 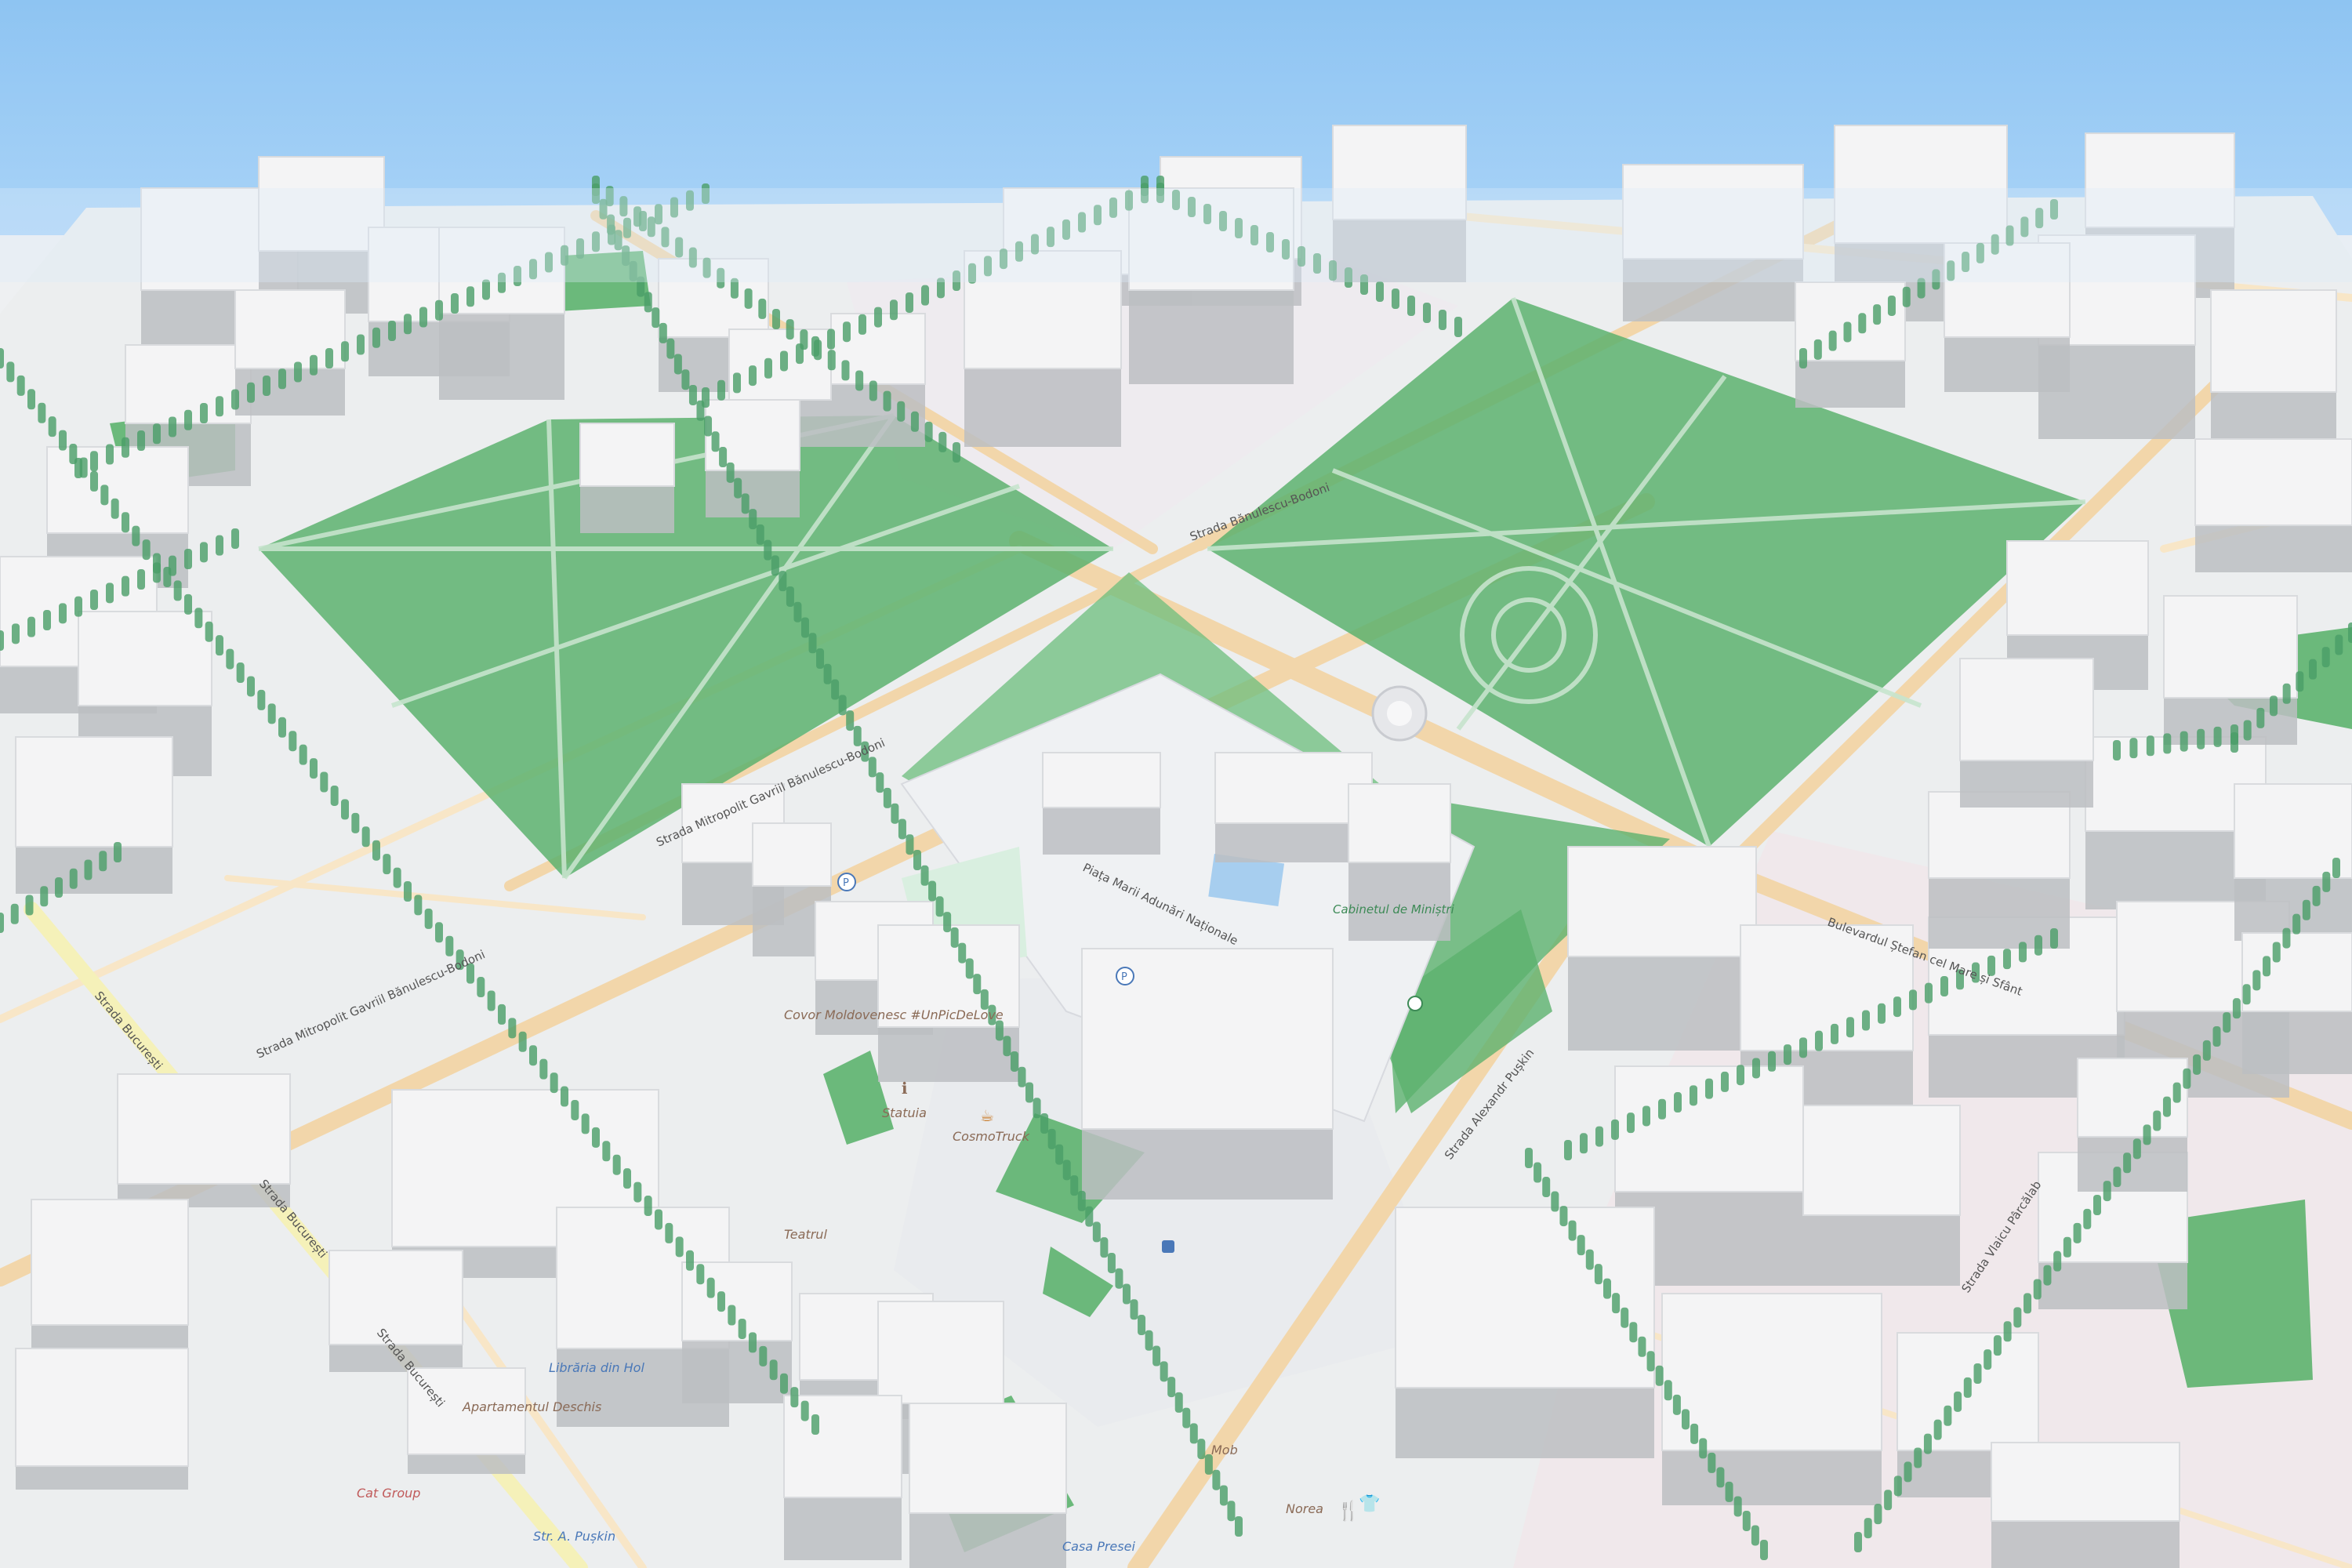 What do you see at coordinates (806, 1234) in the screenshot?
I see `poi-label: Teatrul` at bounding box center [806, 1234].